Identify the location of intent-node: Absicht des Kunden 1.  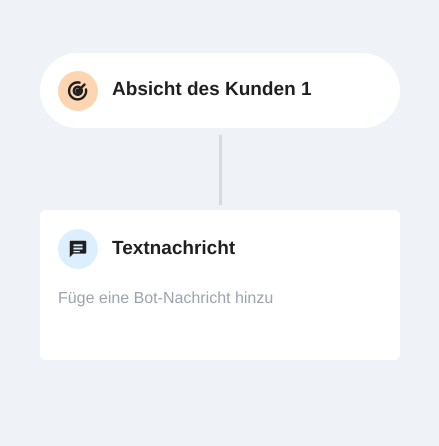
(220, 90).